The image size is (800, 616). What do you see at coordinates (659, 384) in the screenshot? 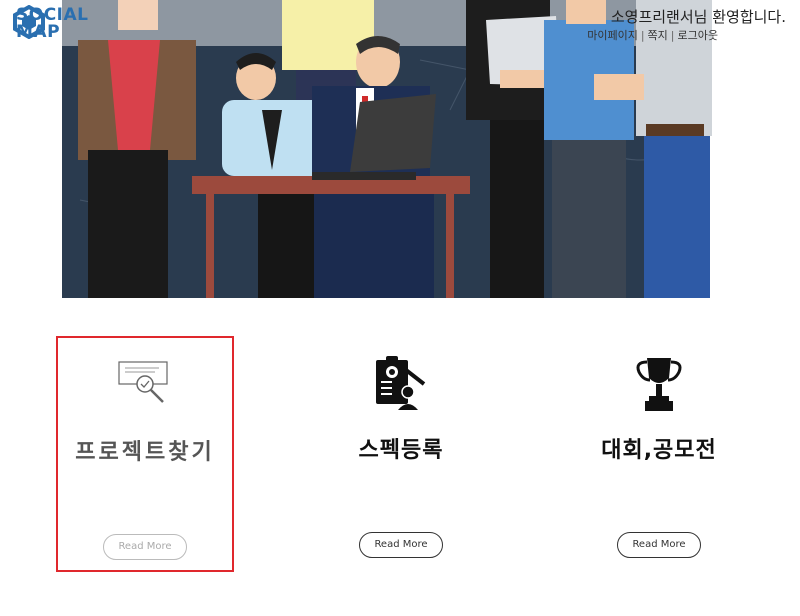
I see `trophy-icon` at bounding box center [659, 384].